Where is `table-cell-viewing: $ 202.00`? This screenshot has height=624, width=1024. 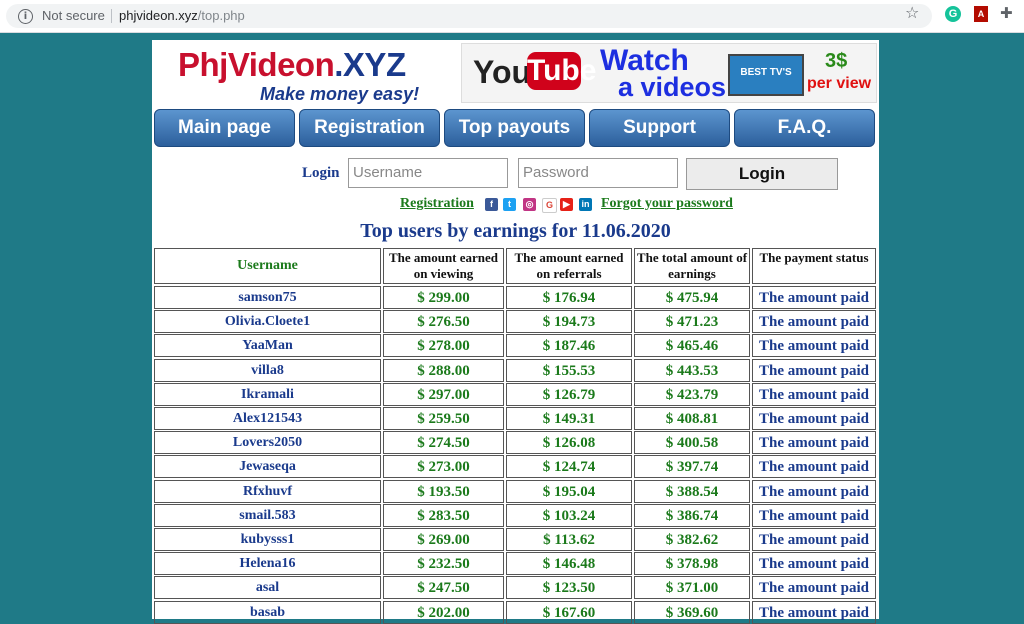 table-cell-viewing: $ 202.00 is located at coordinates (443, 612).